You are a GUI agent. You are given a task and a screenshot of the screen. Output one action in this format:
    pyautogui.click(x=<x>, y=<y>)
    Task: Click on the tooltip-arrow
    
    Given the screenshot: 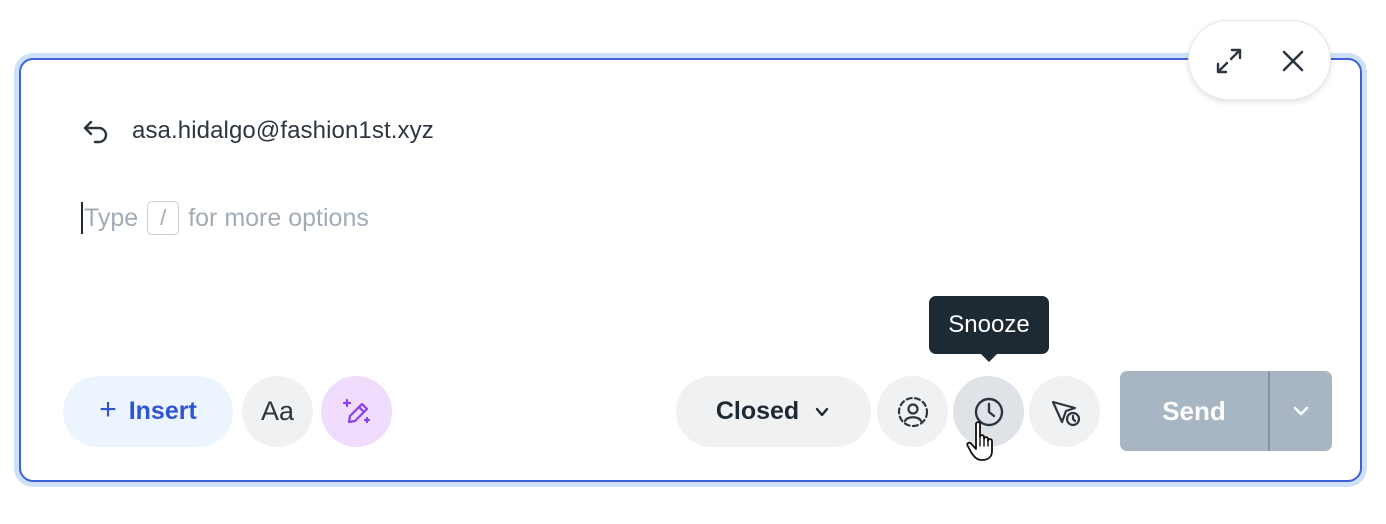 What is the action you would take?
    pyautogui.click(x=989, y=357)
    